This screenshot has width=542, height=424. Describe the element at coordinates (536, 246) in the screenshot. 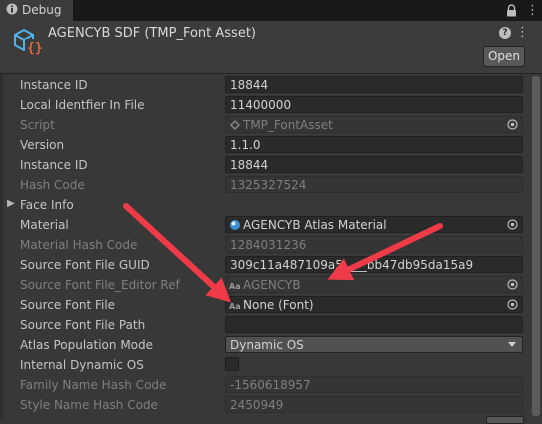

I see `scrollbar-thumb` at that location.